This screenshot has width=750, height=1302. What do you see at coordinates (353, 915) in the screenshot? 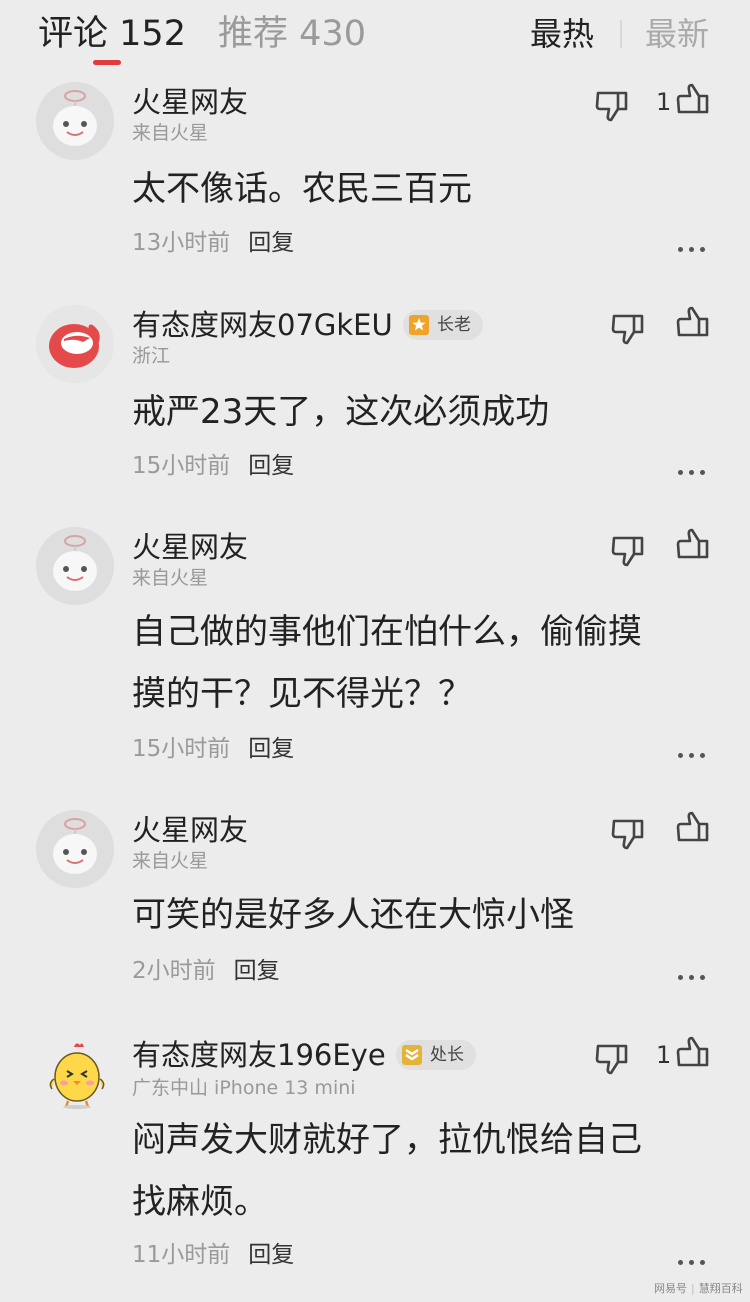
I see `comment-text: 可笑的是好多人还在大惊小怪` at bounding box center [353, 915].